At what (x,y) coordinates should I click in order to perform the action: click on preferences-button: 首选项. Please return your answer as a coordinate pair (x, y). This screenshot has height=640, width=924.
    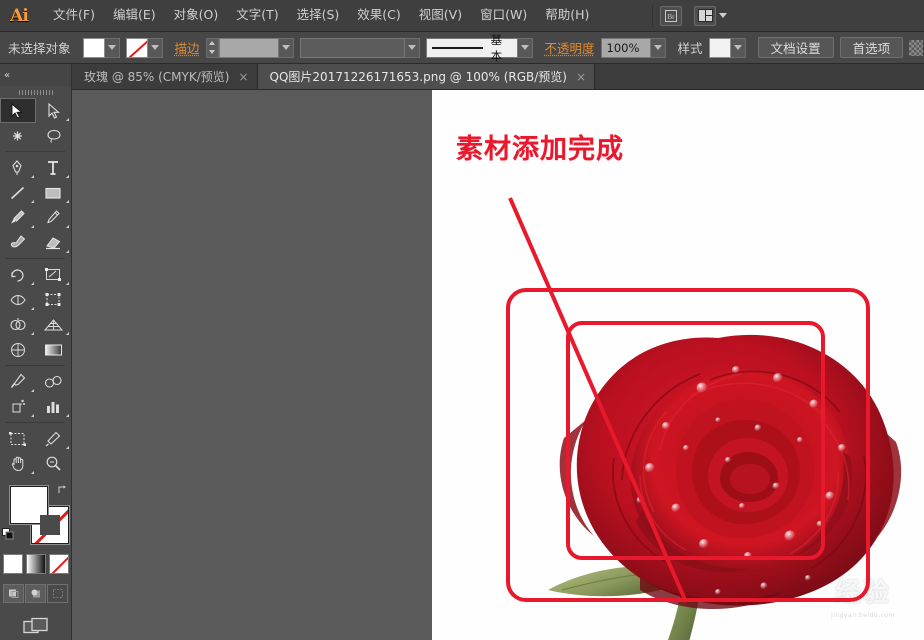
    Looking at the image, I should click on (871, 47).